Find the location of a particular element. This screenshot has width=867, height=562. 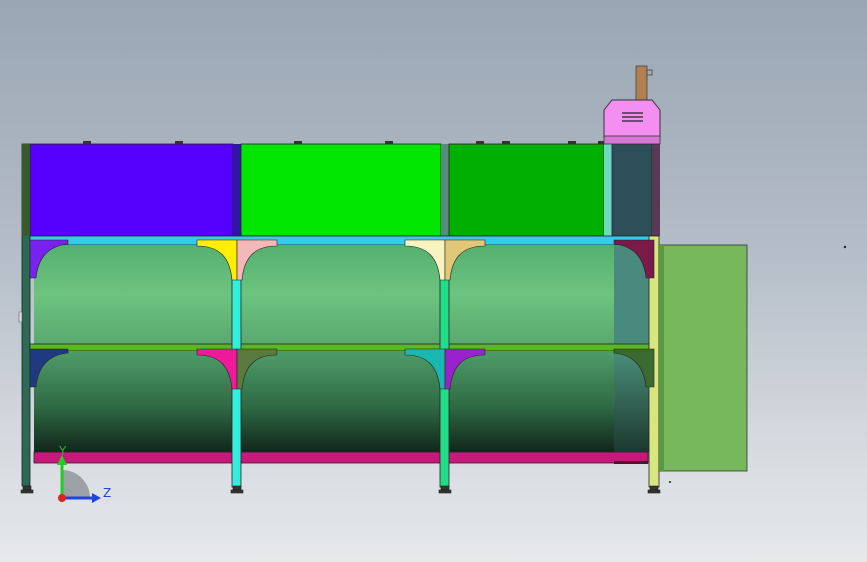

side-enclosure is located at coordinates (703, 358).